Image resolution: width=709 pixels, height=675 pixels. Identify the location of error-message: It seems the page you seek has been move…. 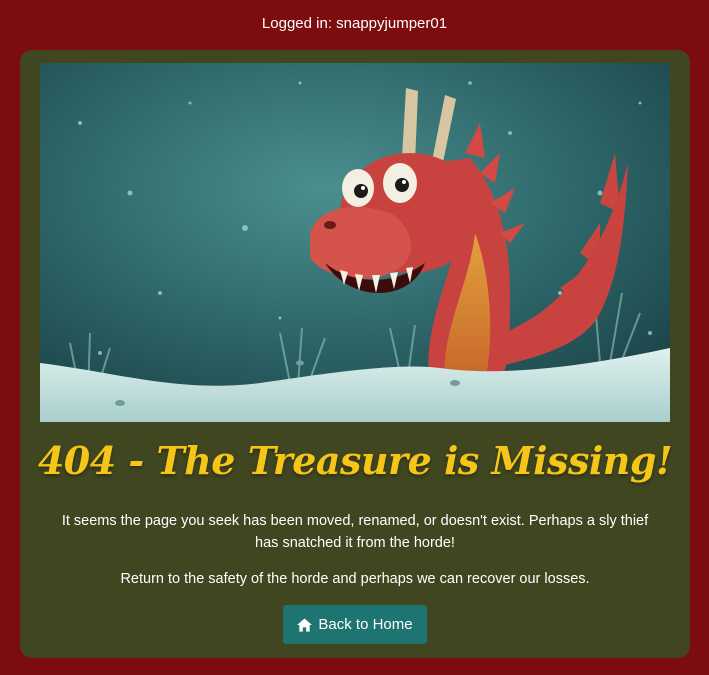
(355, 532).